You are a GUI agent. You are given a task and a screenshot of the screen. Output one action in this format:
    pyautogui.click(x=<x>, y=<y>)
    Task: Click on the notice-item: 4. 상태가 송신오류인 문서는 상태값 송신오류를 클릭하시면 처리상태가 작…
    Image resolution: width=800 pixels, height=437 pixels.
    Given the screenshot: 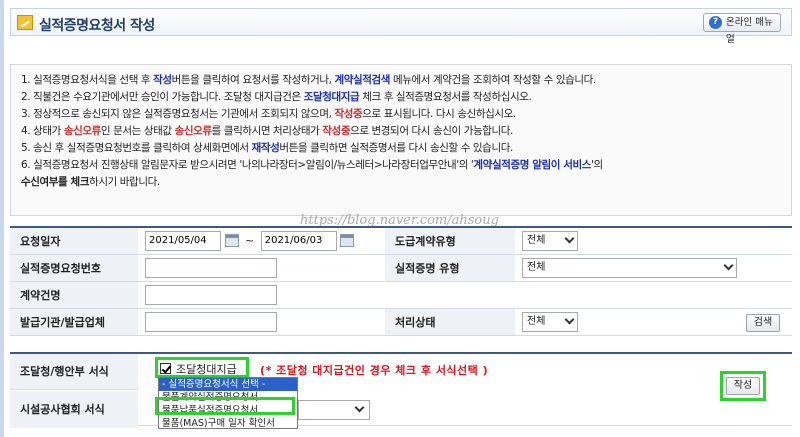 What is the action you would take?
    pyautogui.click(x=401, y=131)
    